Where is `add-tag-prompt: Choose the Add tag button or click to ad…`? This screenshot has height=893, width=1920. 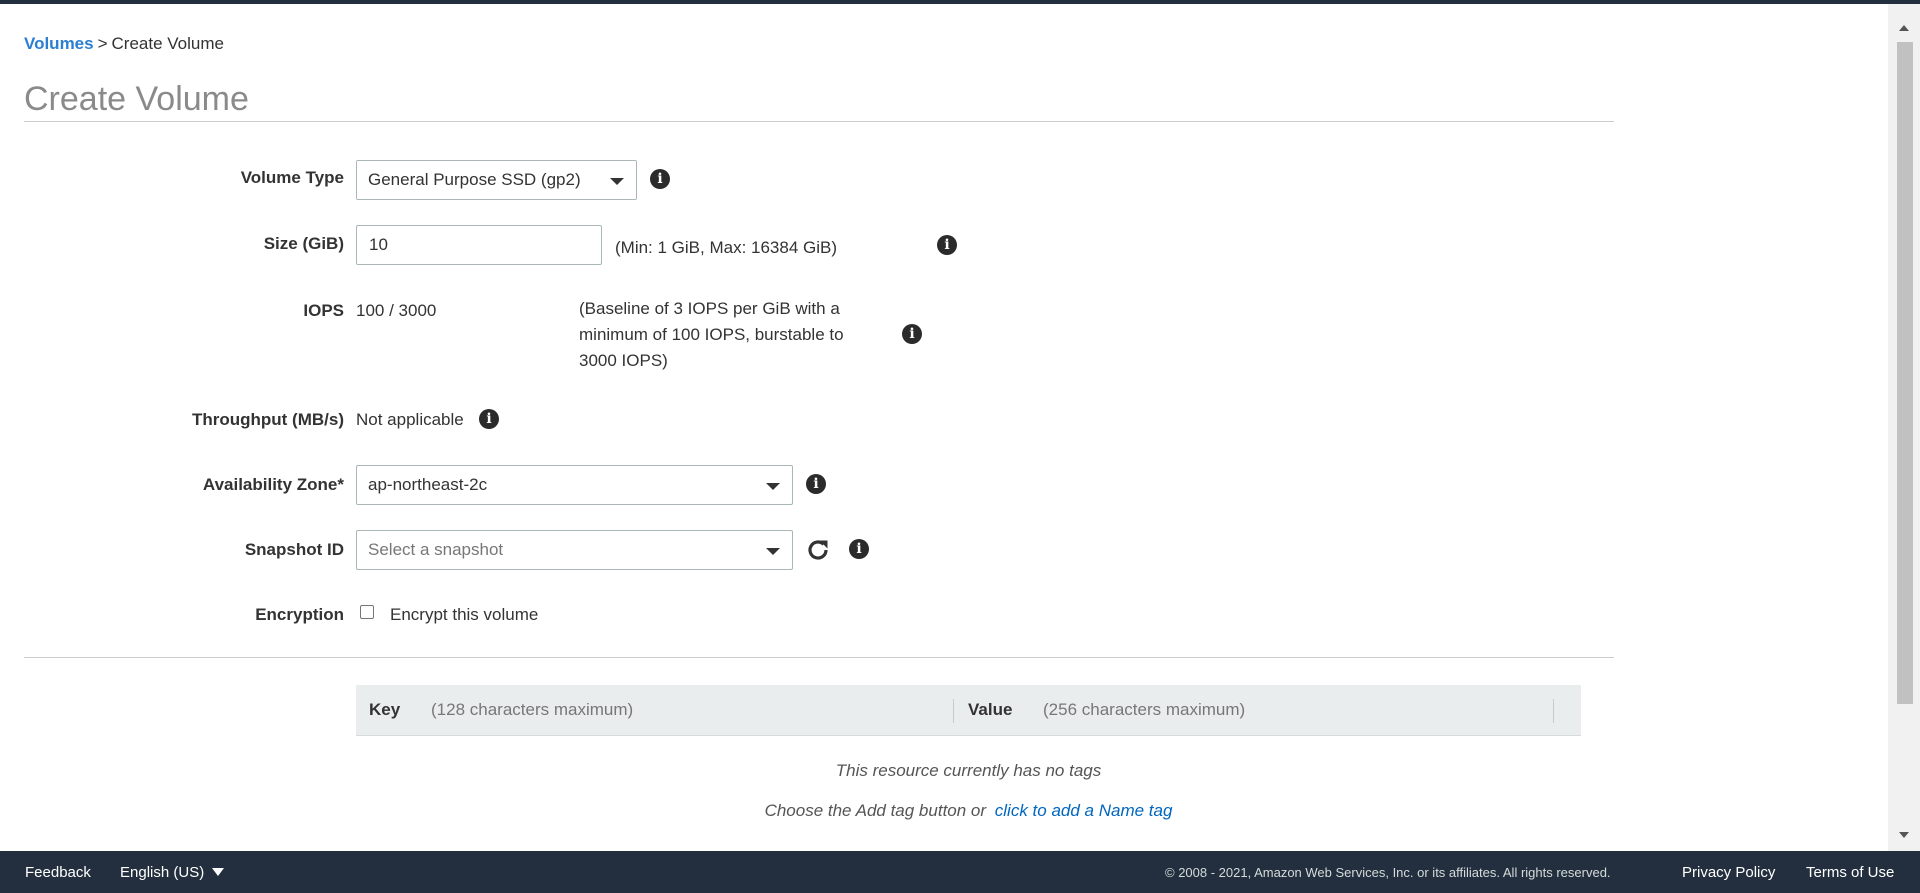 add-tag-prompt: Choose the Add tag button or click to ad… is located at coordinates (968, 811).